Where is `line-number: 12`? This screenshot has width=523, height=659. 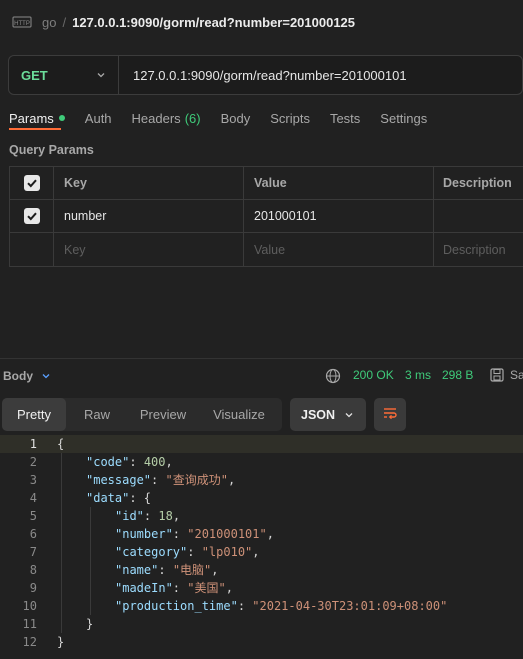
line-number: 12 is located at coordinates (29, 642).